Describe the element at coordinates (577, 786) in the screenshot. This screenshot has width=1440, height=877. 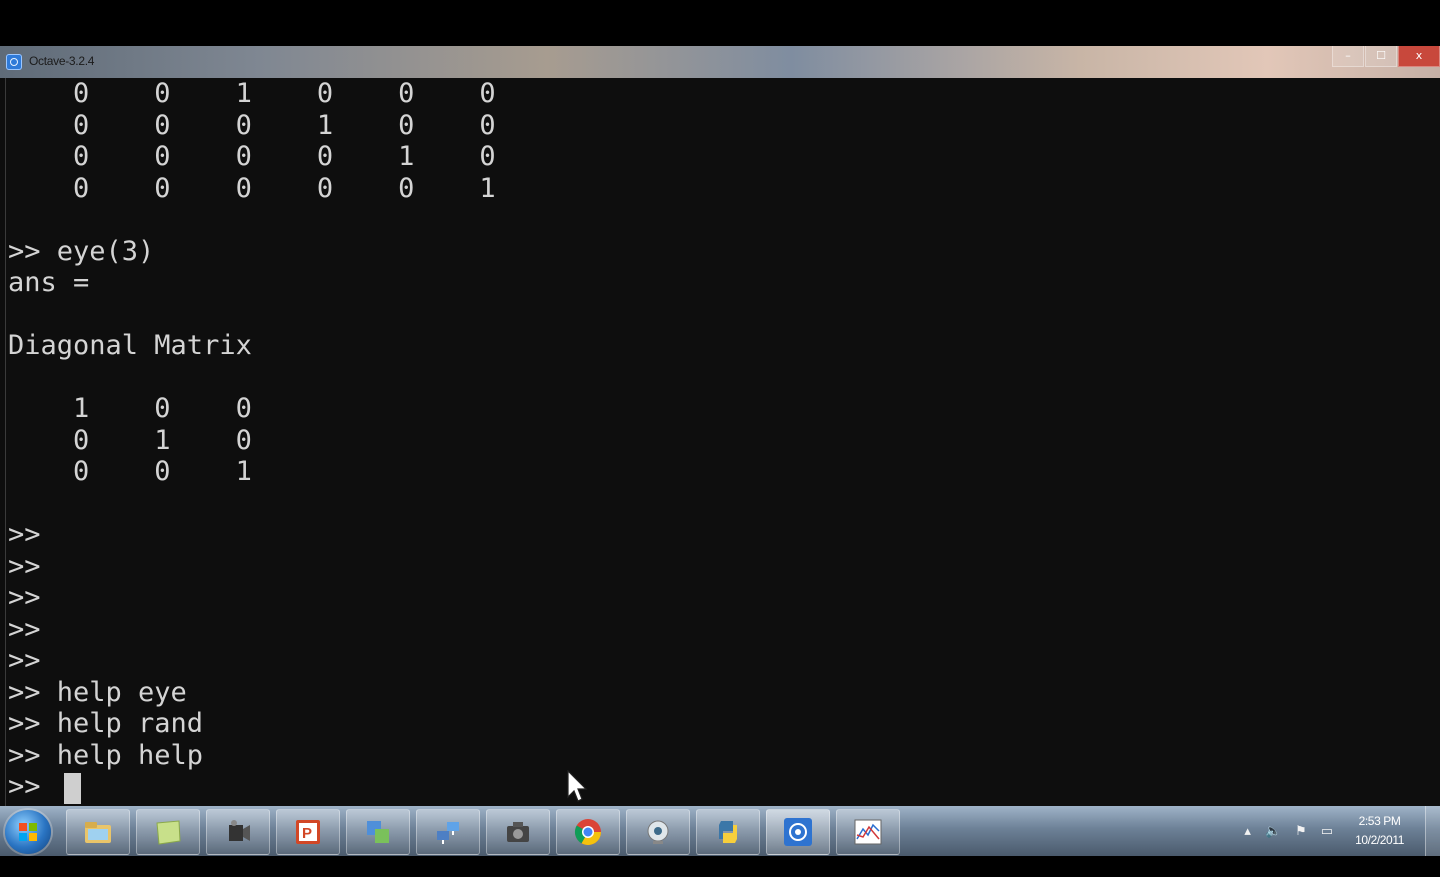
I see `mouse-pointer-icon` at that location.